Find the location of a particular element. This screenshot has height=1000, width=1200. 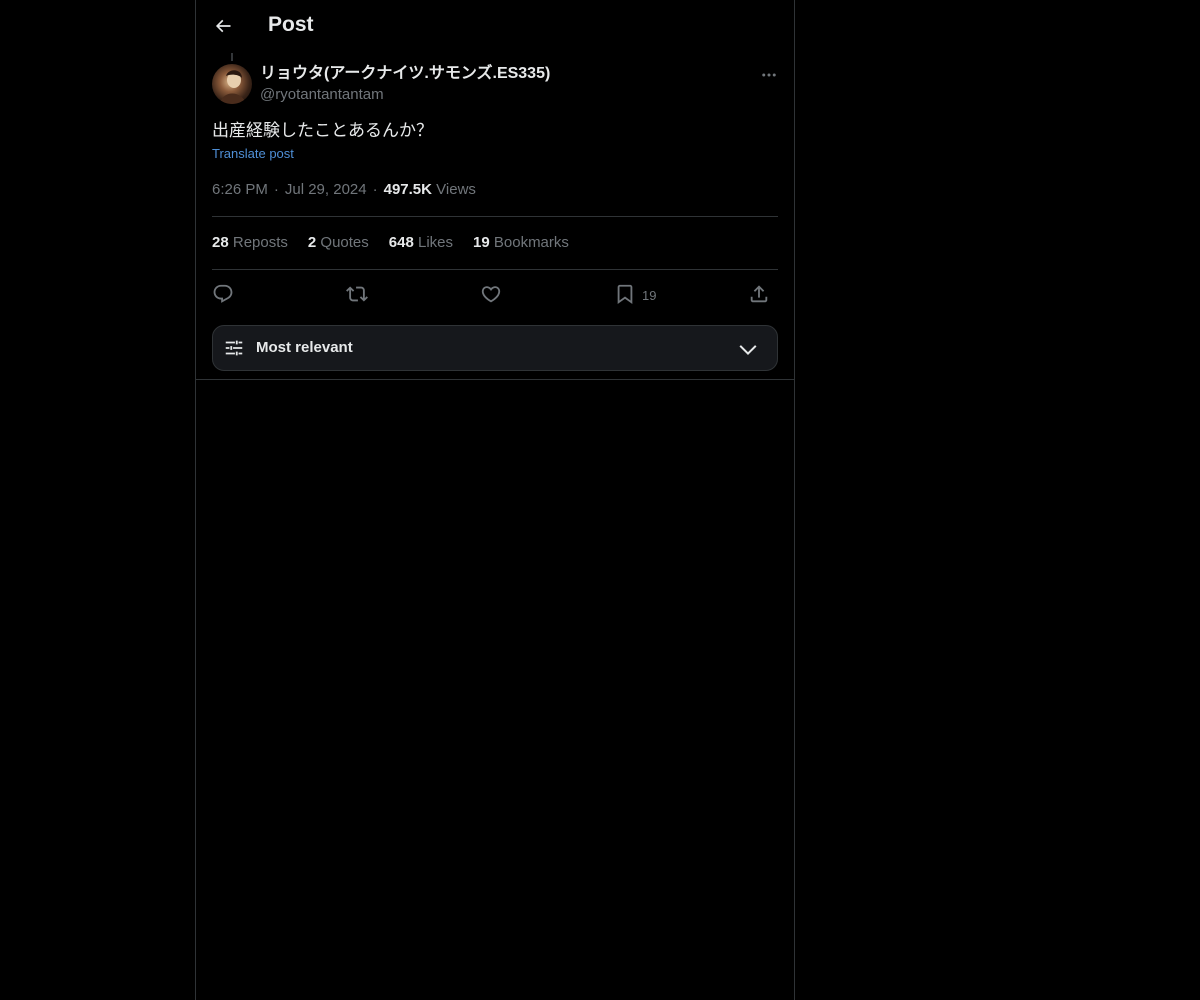

bookmarks-stat: 19 Bookmarks is located at coordinates (521, 242).